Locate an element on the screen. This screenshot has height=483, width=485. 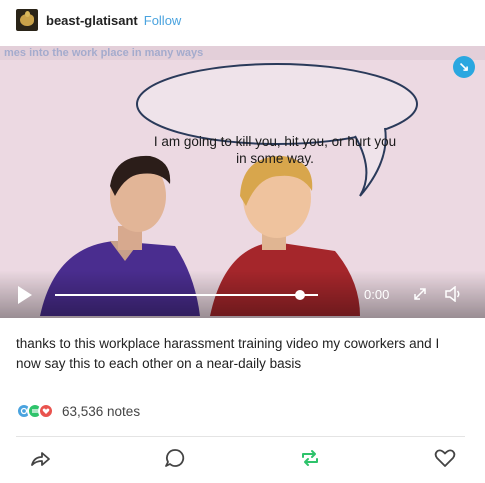
notes-count: 63,536 notes is located at coordinates (101, 411).